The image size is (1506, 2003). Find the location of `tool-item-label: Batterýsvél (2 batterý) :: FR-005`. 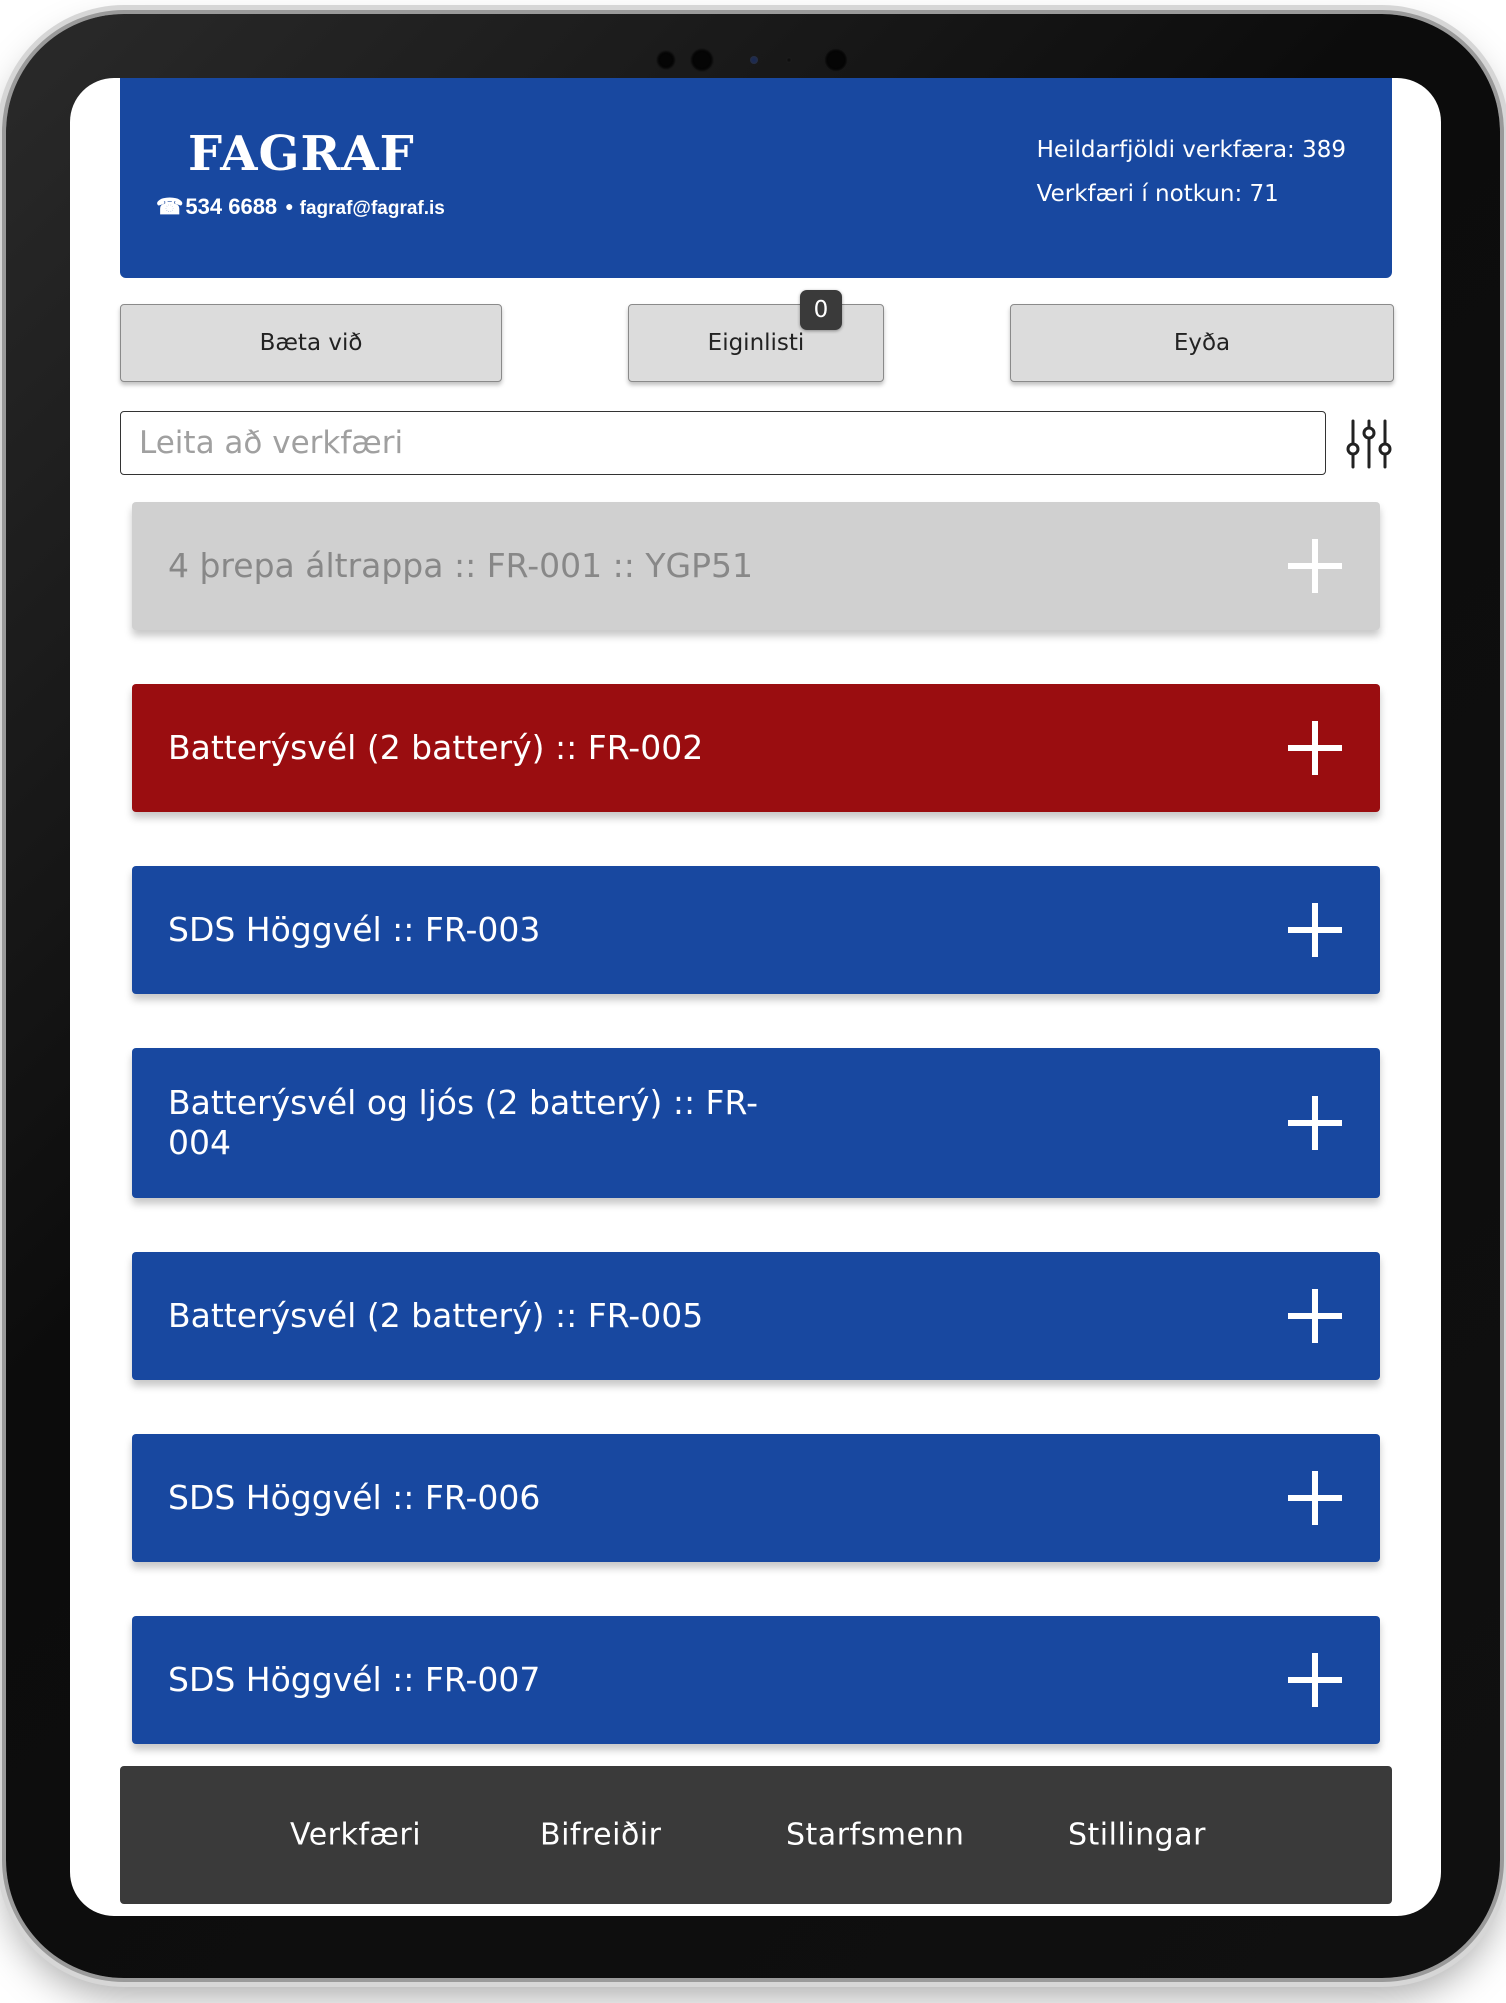

tool-item-label: Batterýsvél (2 batterý) :: FR-005 is located at coordinates (436, 1315).